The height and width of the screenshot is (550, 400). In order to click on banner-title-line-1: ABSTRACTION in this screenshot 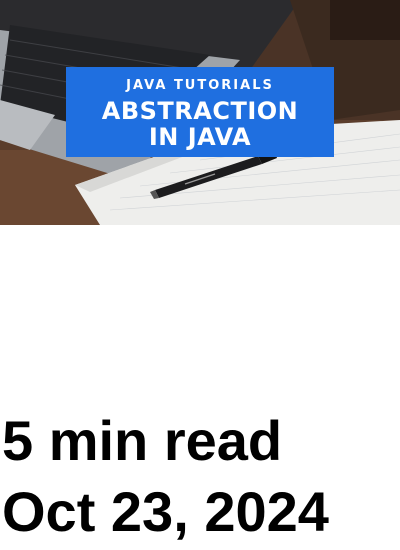, I will do `click(200, 111)`.